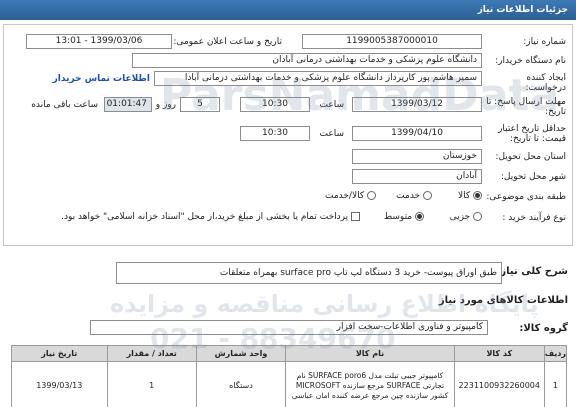  What do you see at coordinates (151, 353) in the screenshot?
I see `col-qty: تعداد / مقدار` at bounding box center [151, 353].